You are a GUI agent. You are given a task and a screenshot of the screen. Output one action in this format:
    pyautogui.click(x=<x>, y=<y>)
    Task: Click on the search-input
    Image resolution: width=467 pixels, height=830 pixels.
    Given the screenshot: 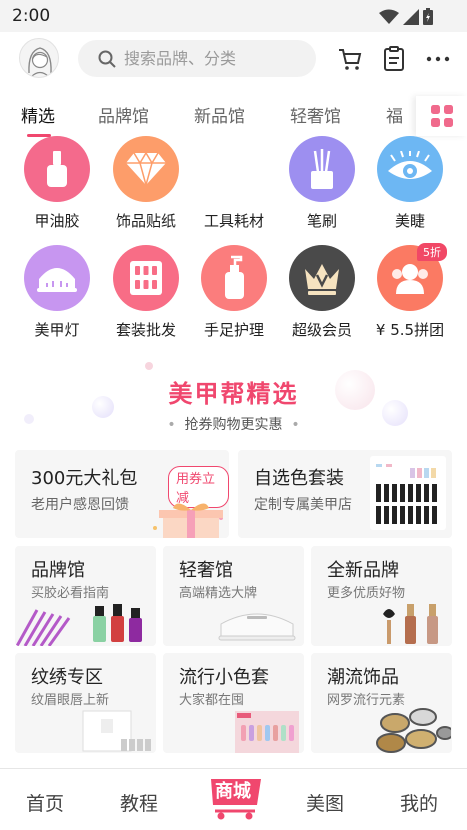 What is the action you would take?
    pyautogui.click(x=214, y=58)
    